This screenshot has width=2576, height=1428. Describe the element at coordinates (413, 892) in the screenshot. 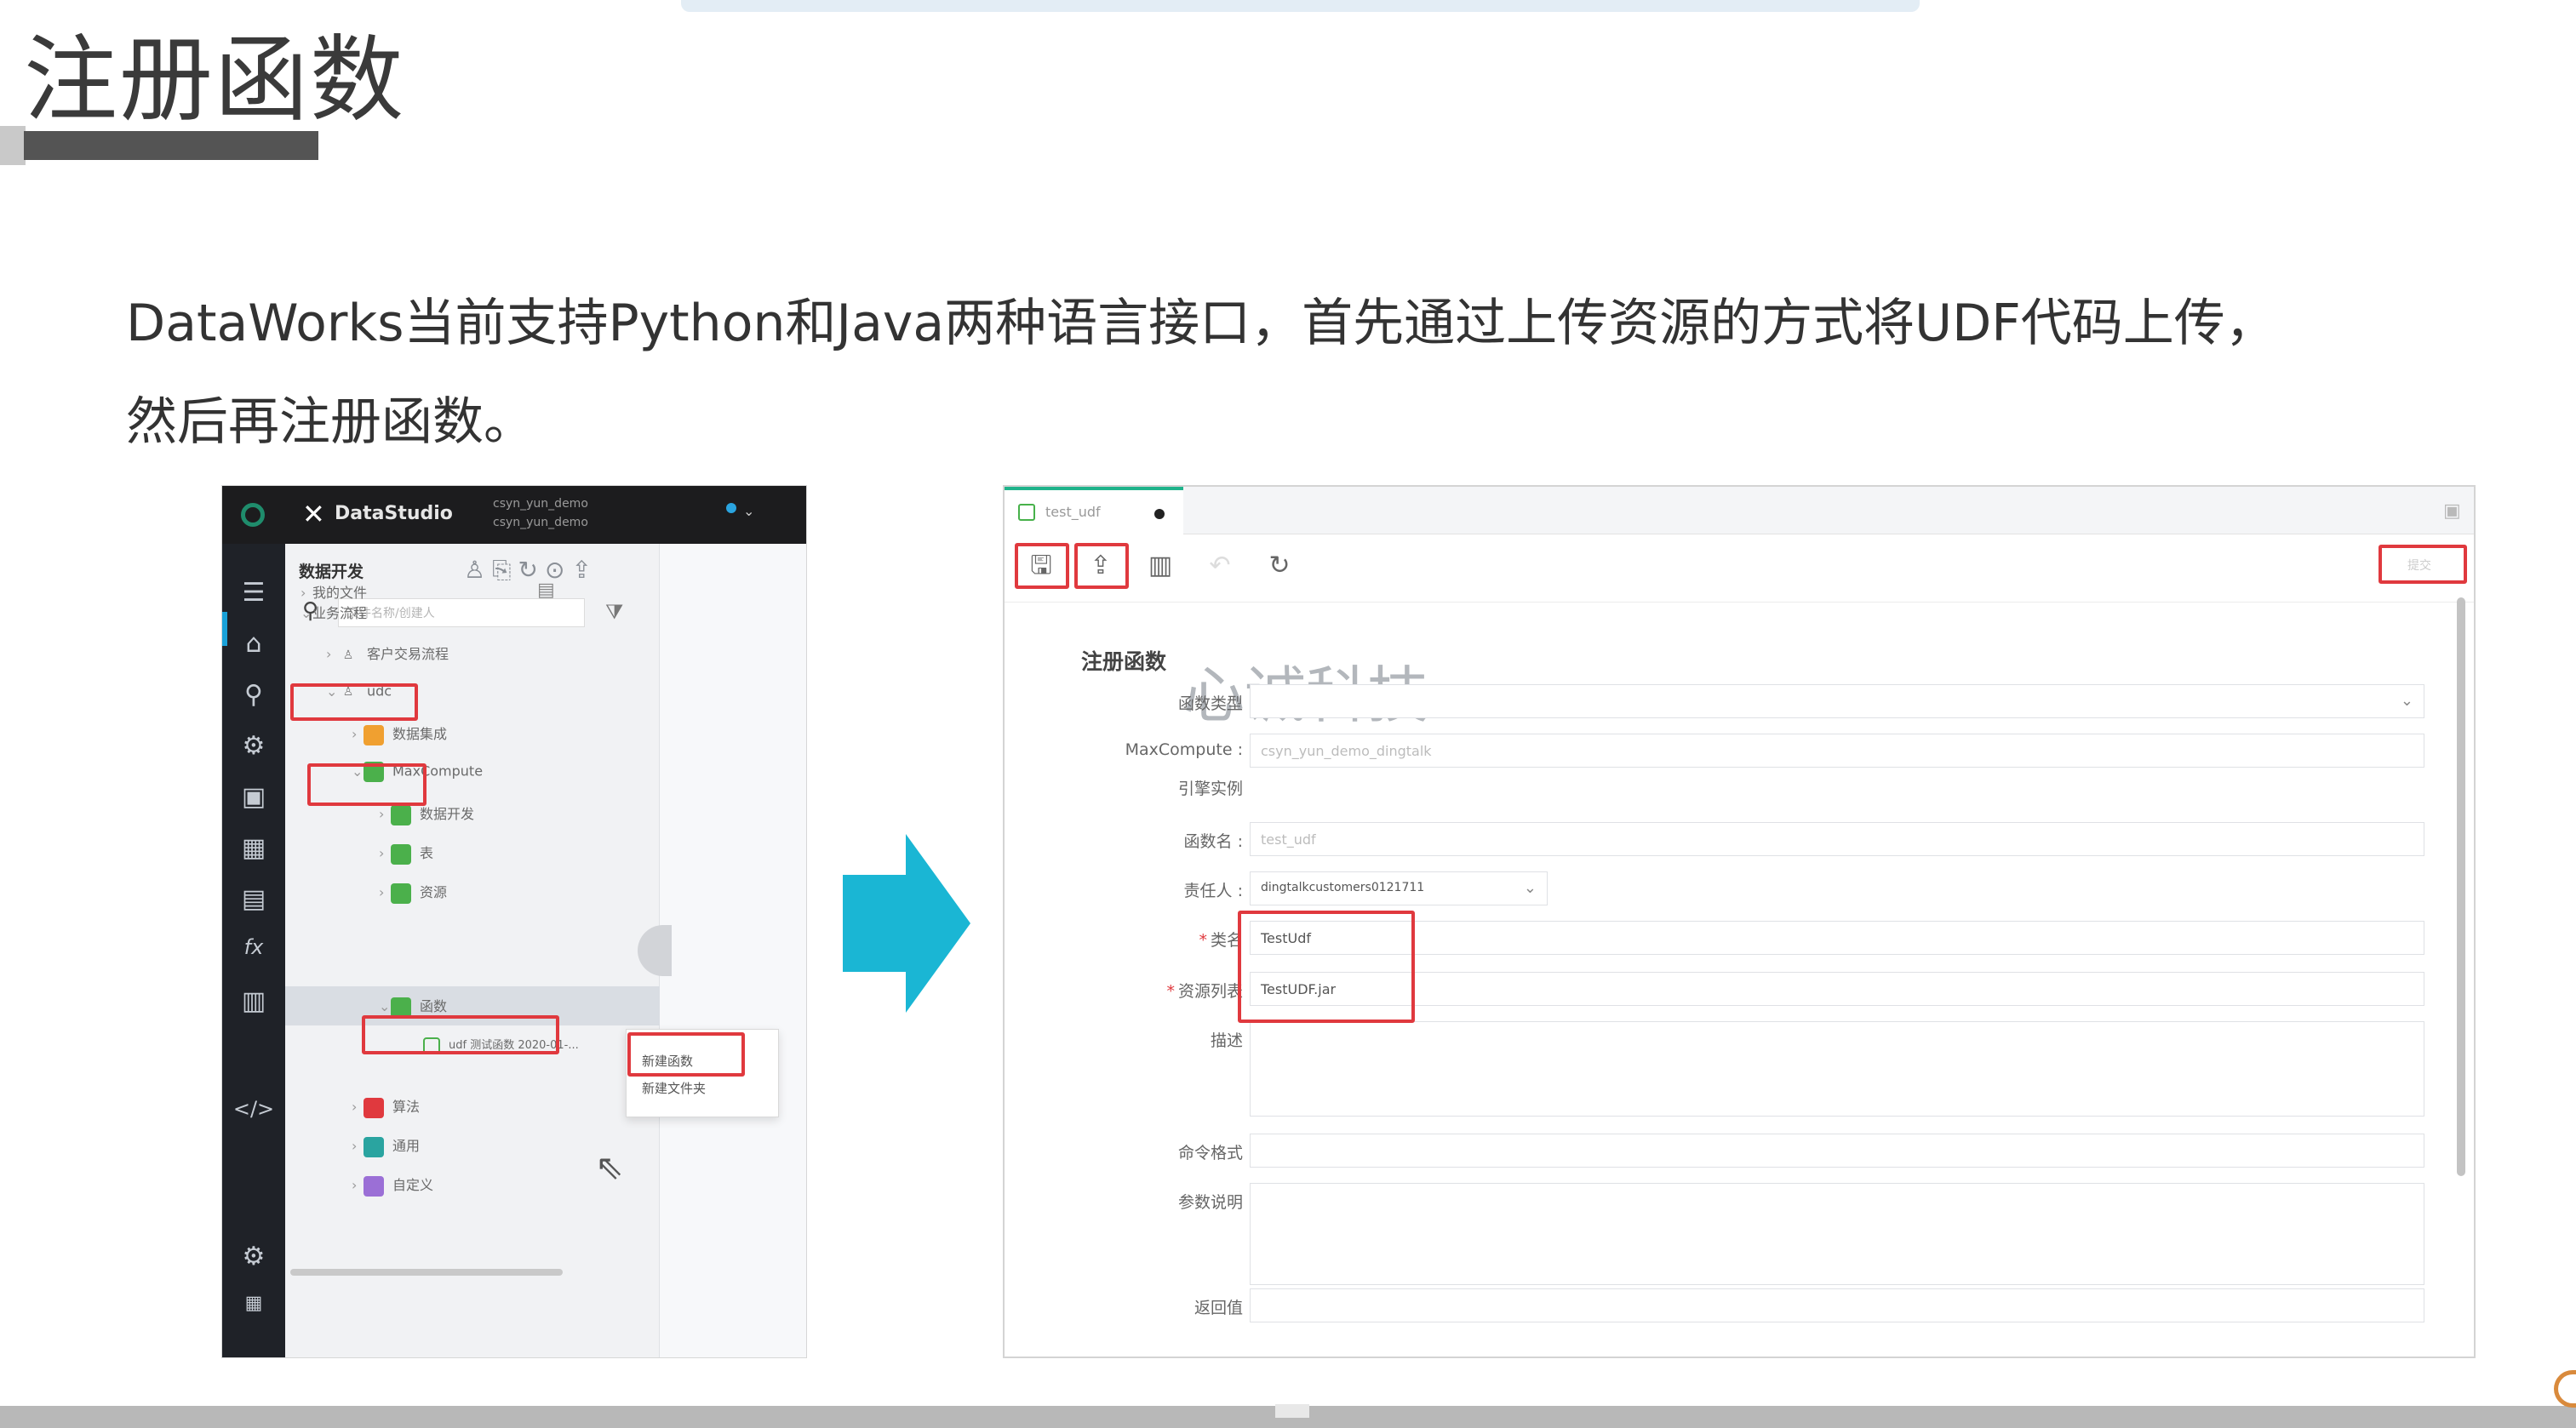

I see `tree-item-resource: › 资源` at that location.